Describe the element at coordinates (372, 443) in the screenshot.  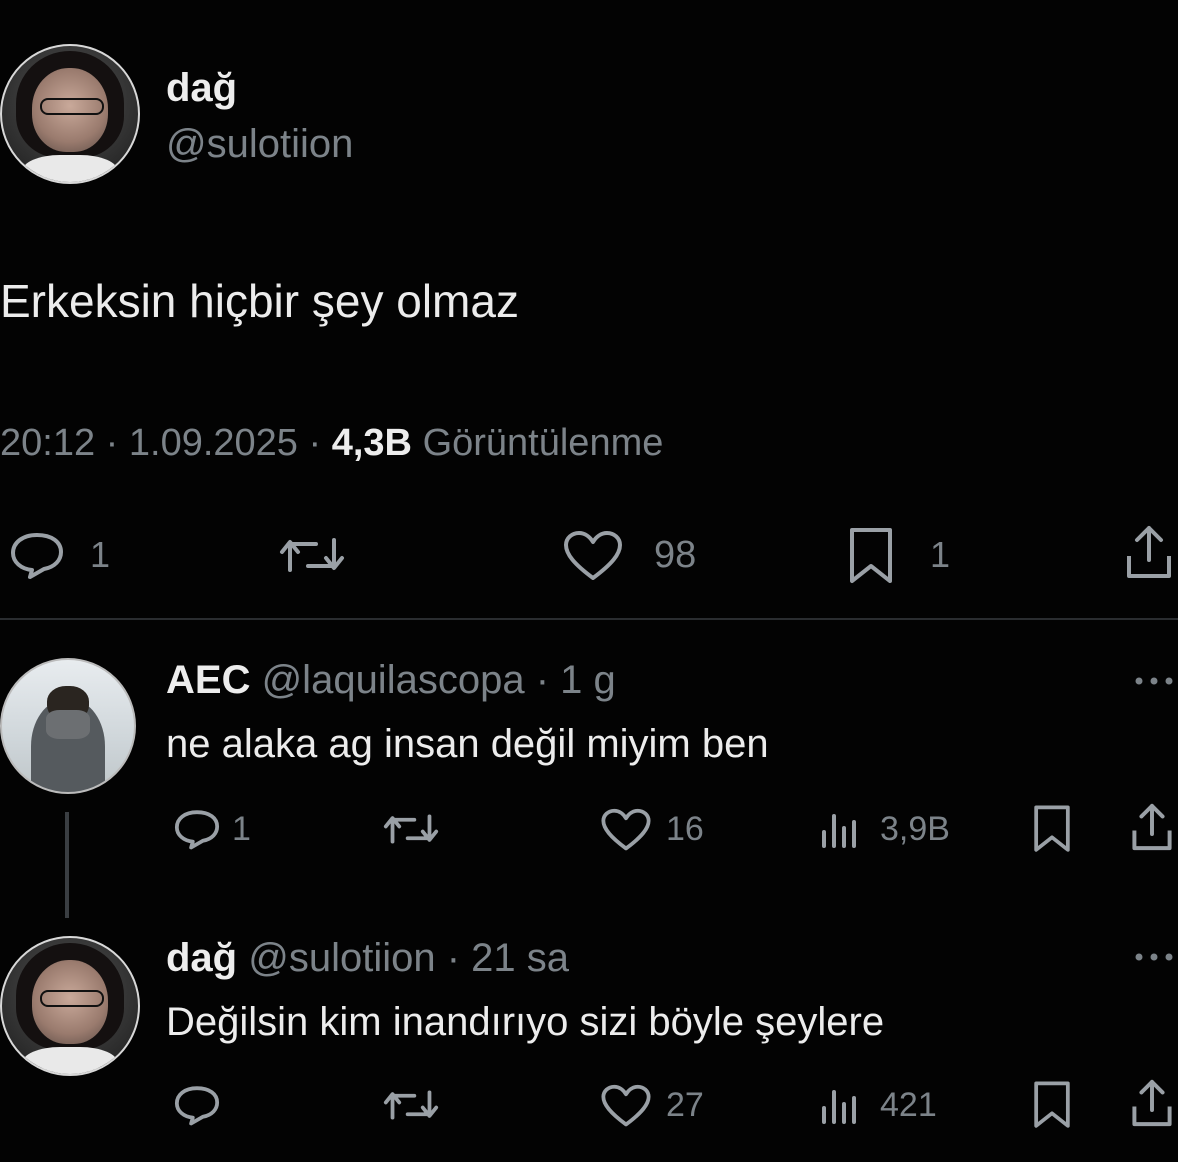
I see `views-count: 4,3B` at that location.